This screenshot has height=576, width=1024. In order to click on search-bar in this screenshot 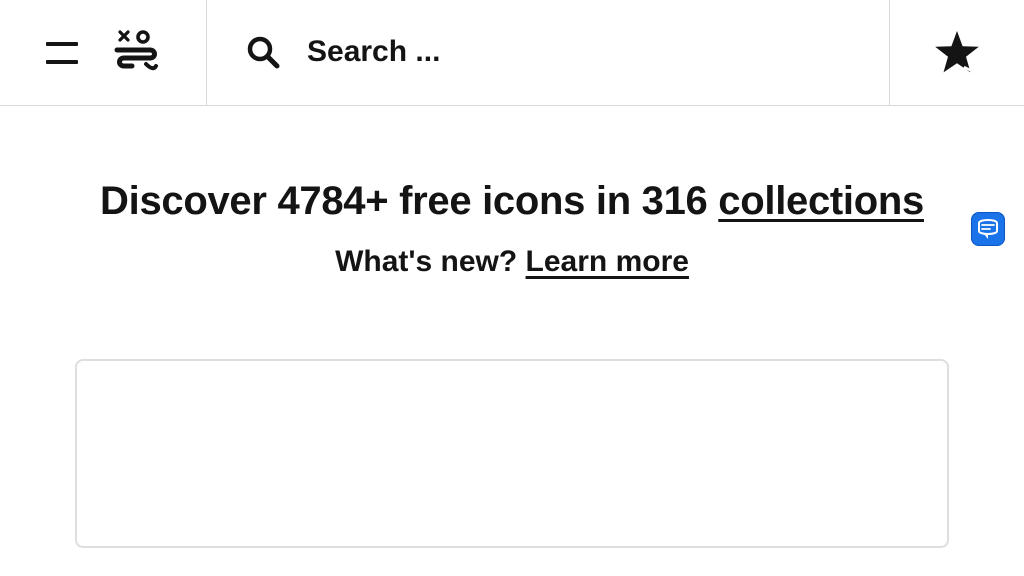, I will do `click(548, 53)`.